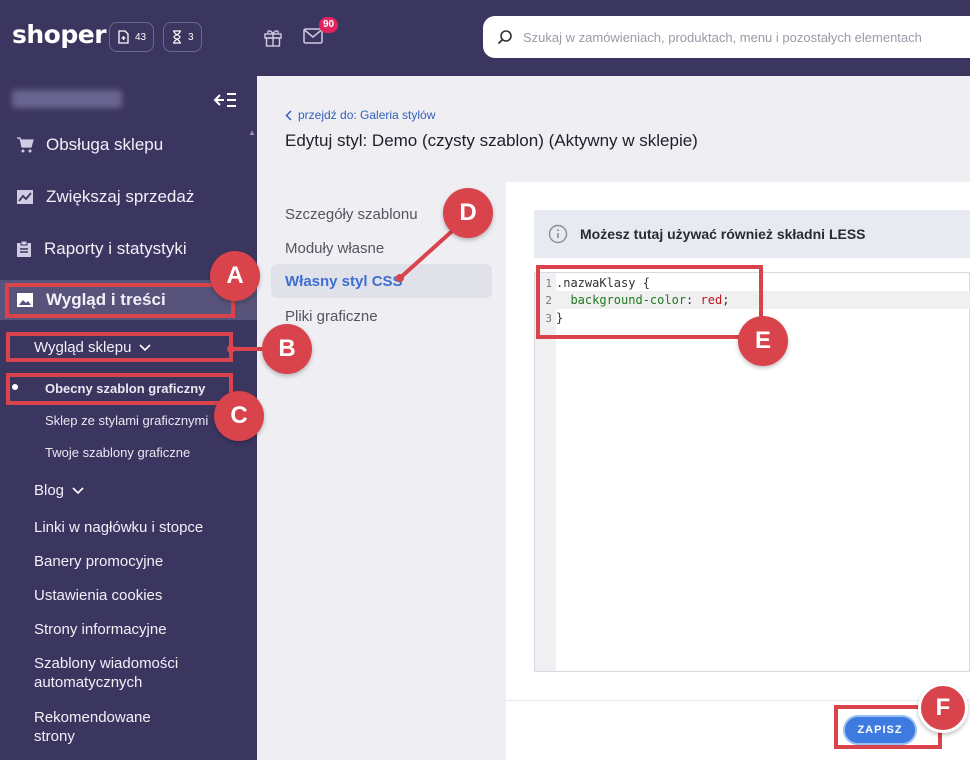  What do you see at coordinates (119, 347) in the screenshot?
I see `highlight-box-b` at bounding box center [119, 347].